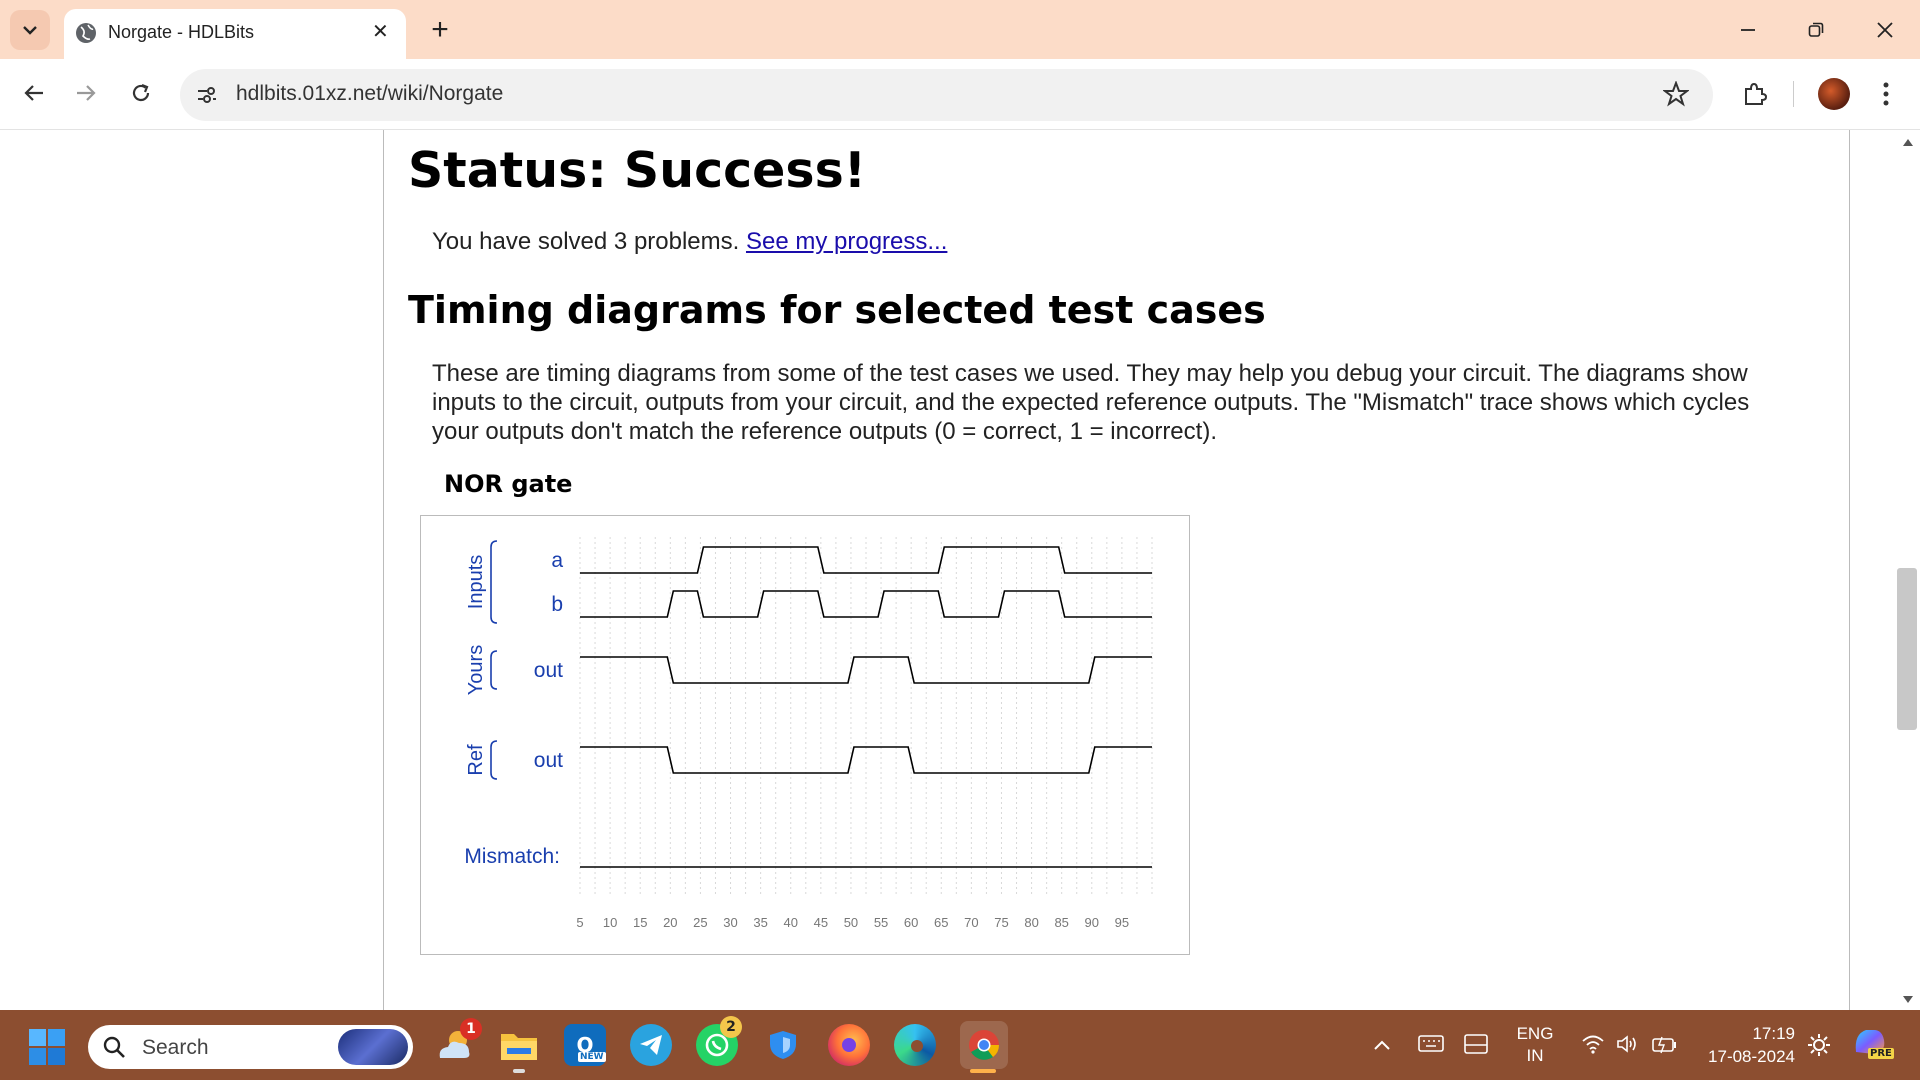 Image resolution: width=1920 pixels, height=1080 pixels. I want to click on x-tick-label: 90, so click(1092, 922).